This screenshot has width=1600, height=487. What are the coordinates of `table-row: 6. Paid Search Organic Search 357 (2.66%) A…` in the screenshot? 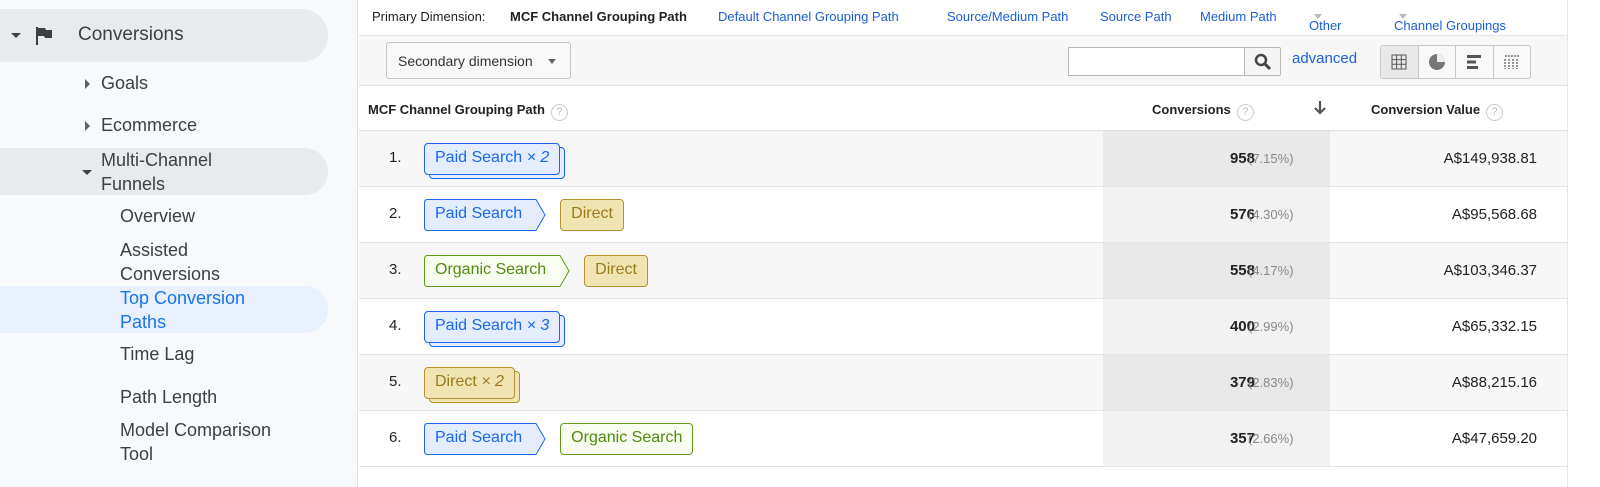 It's located at (963, 439).